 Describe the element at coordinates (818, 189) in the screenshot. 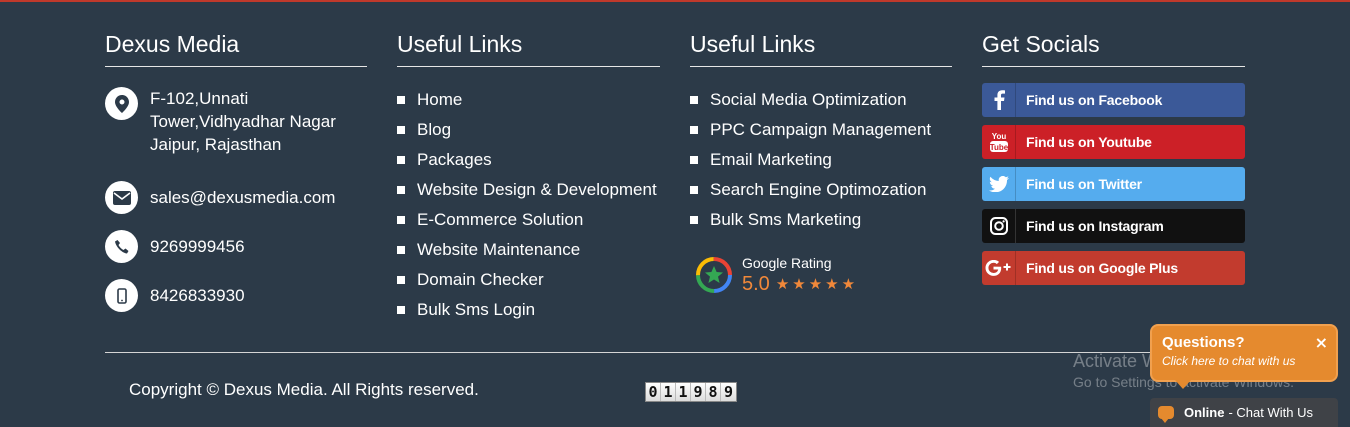

I see `link-label: Search Engine Optimozation` at that location.